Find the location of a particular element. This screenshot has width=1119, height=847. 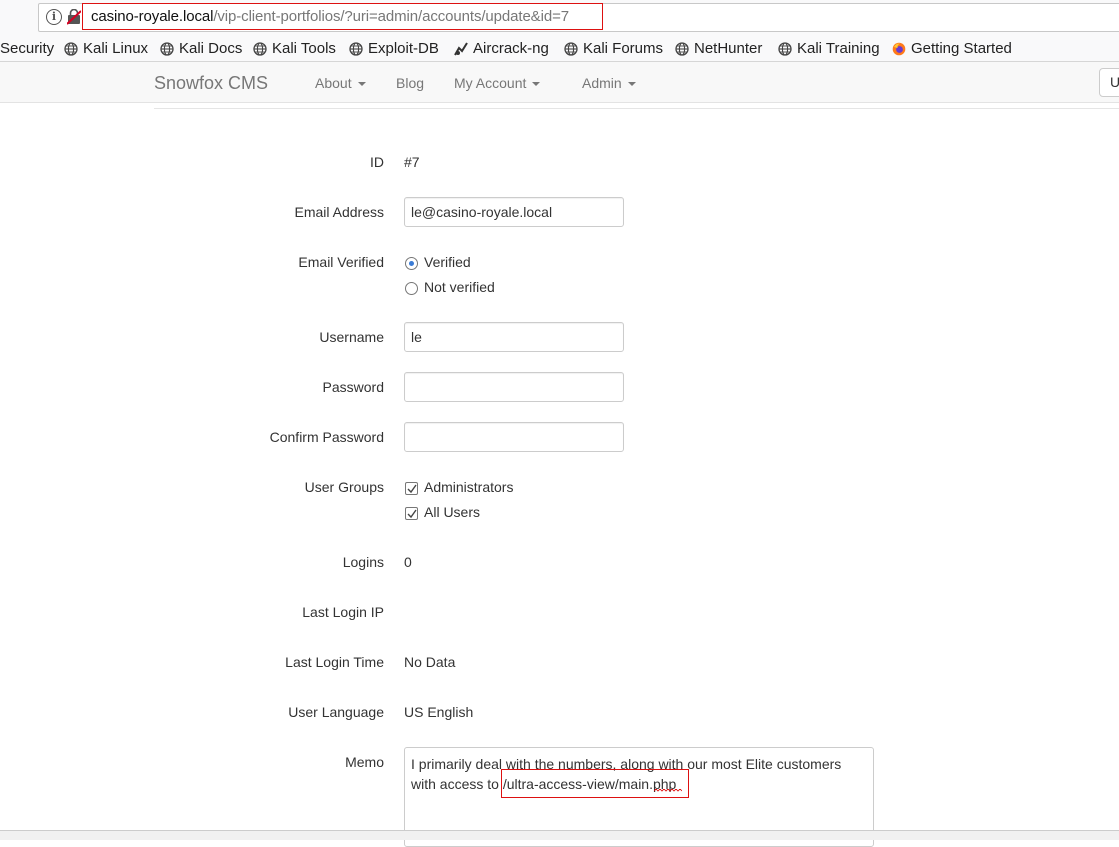

password-field is located at coordinates (514, 387).